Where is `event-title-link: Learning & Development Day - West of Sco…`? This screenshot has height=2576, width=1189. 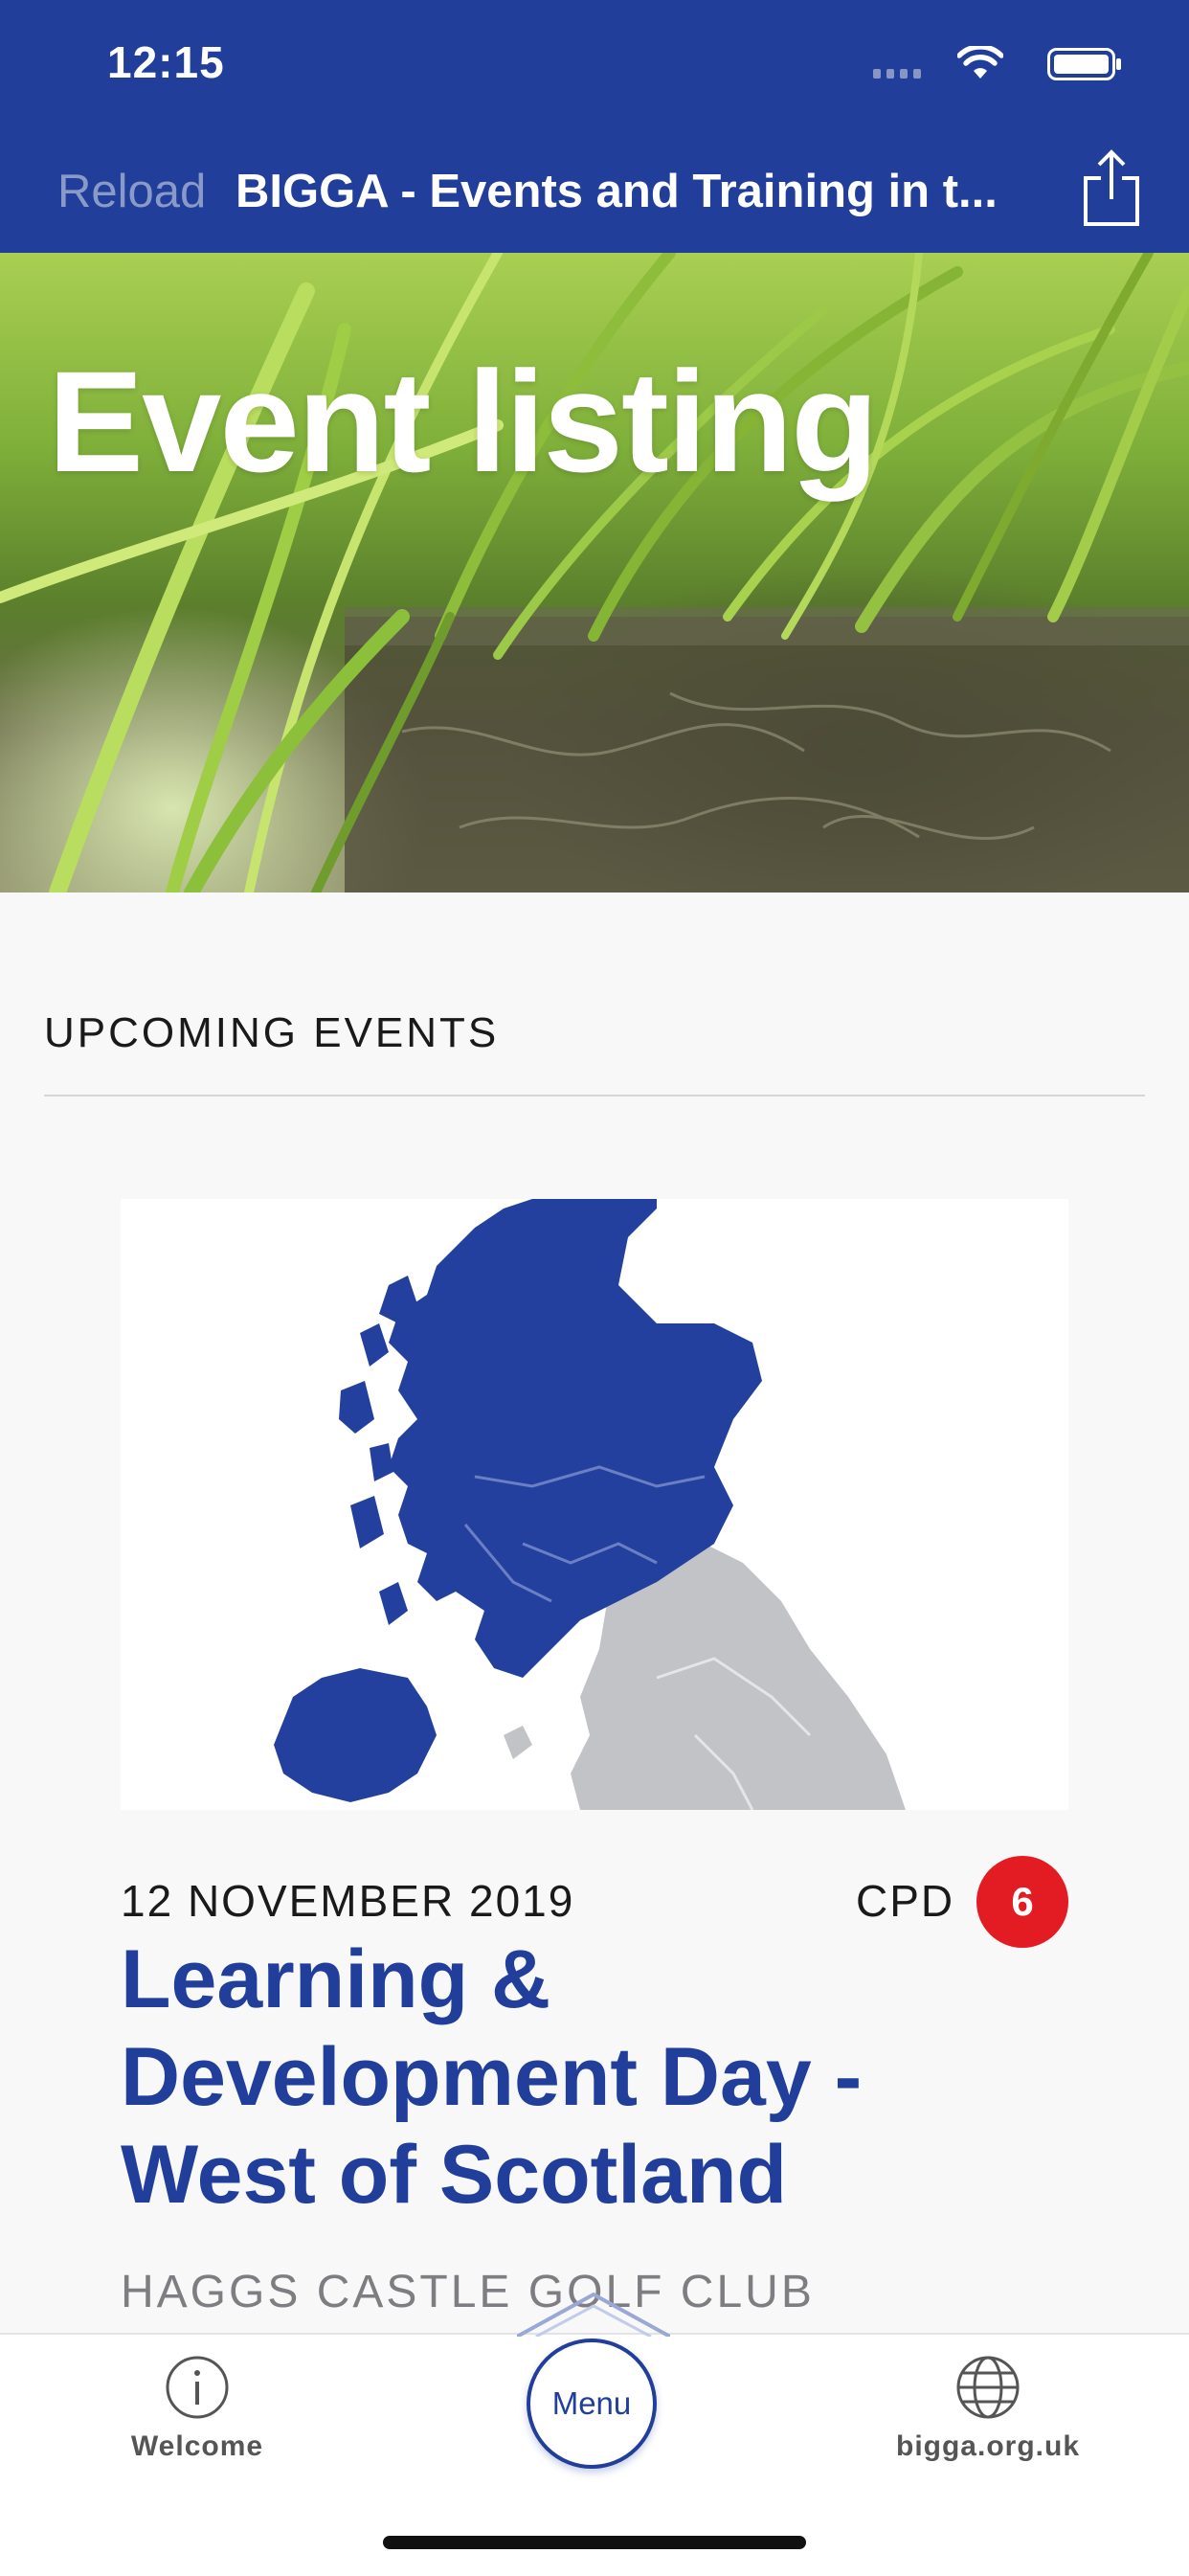
event-title-link: Learning & Development Day - West of Sco… is located at coordinates (599, 2077).